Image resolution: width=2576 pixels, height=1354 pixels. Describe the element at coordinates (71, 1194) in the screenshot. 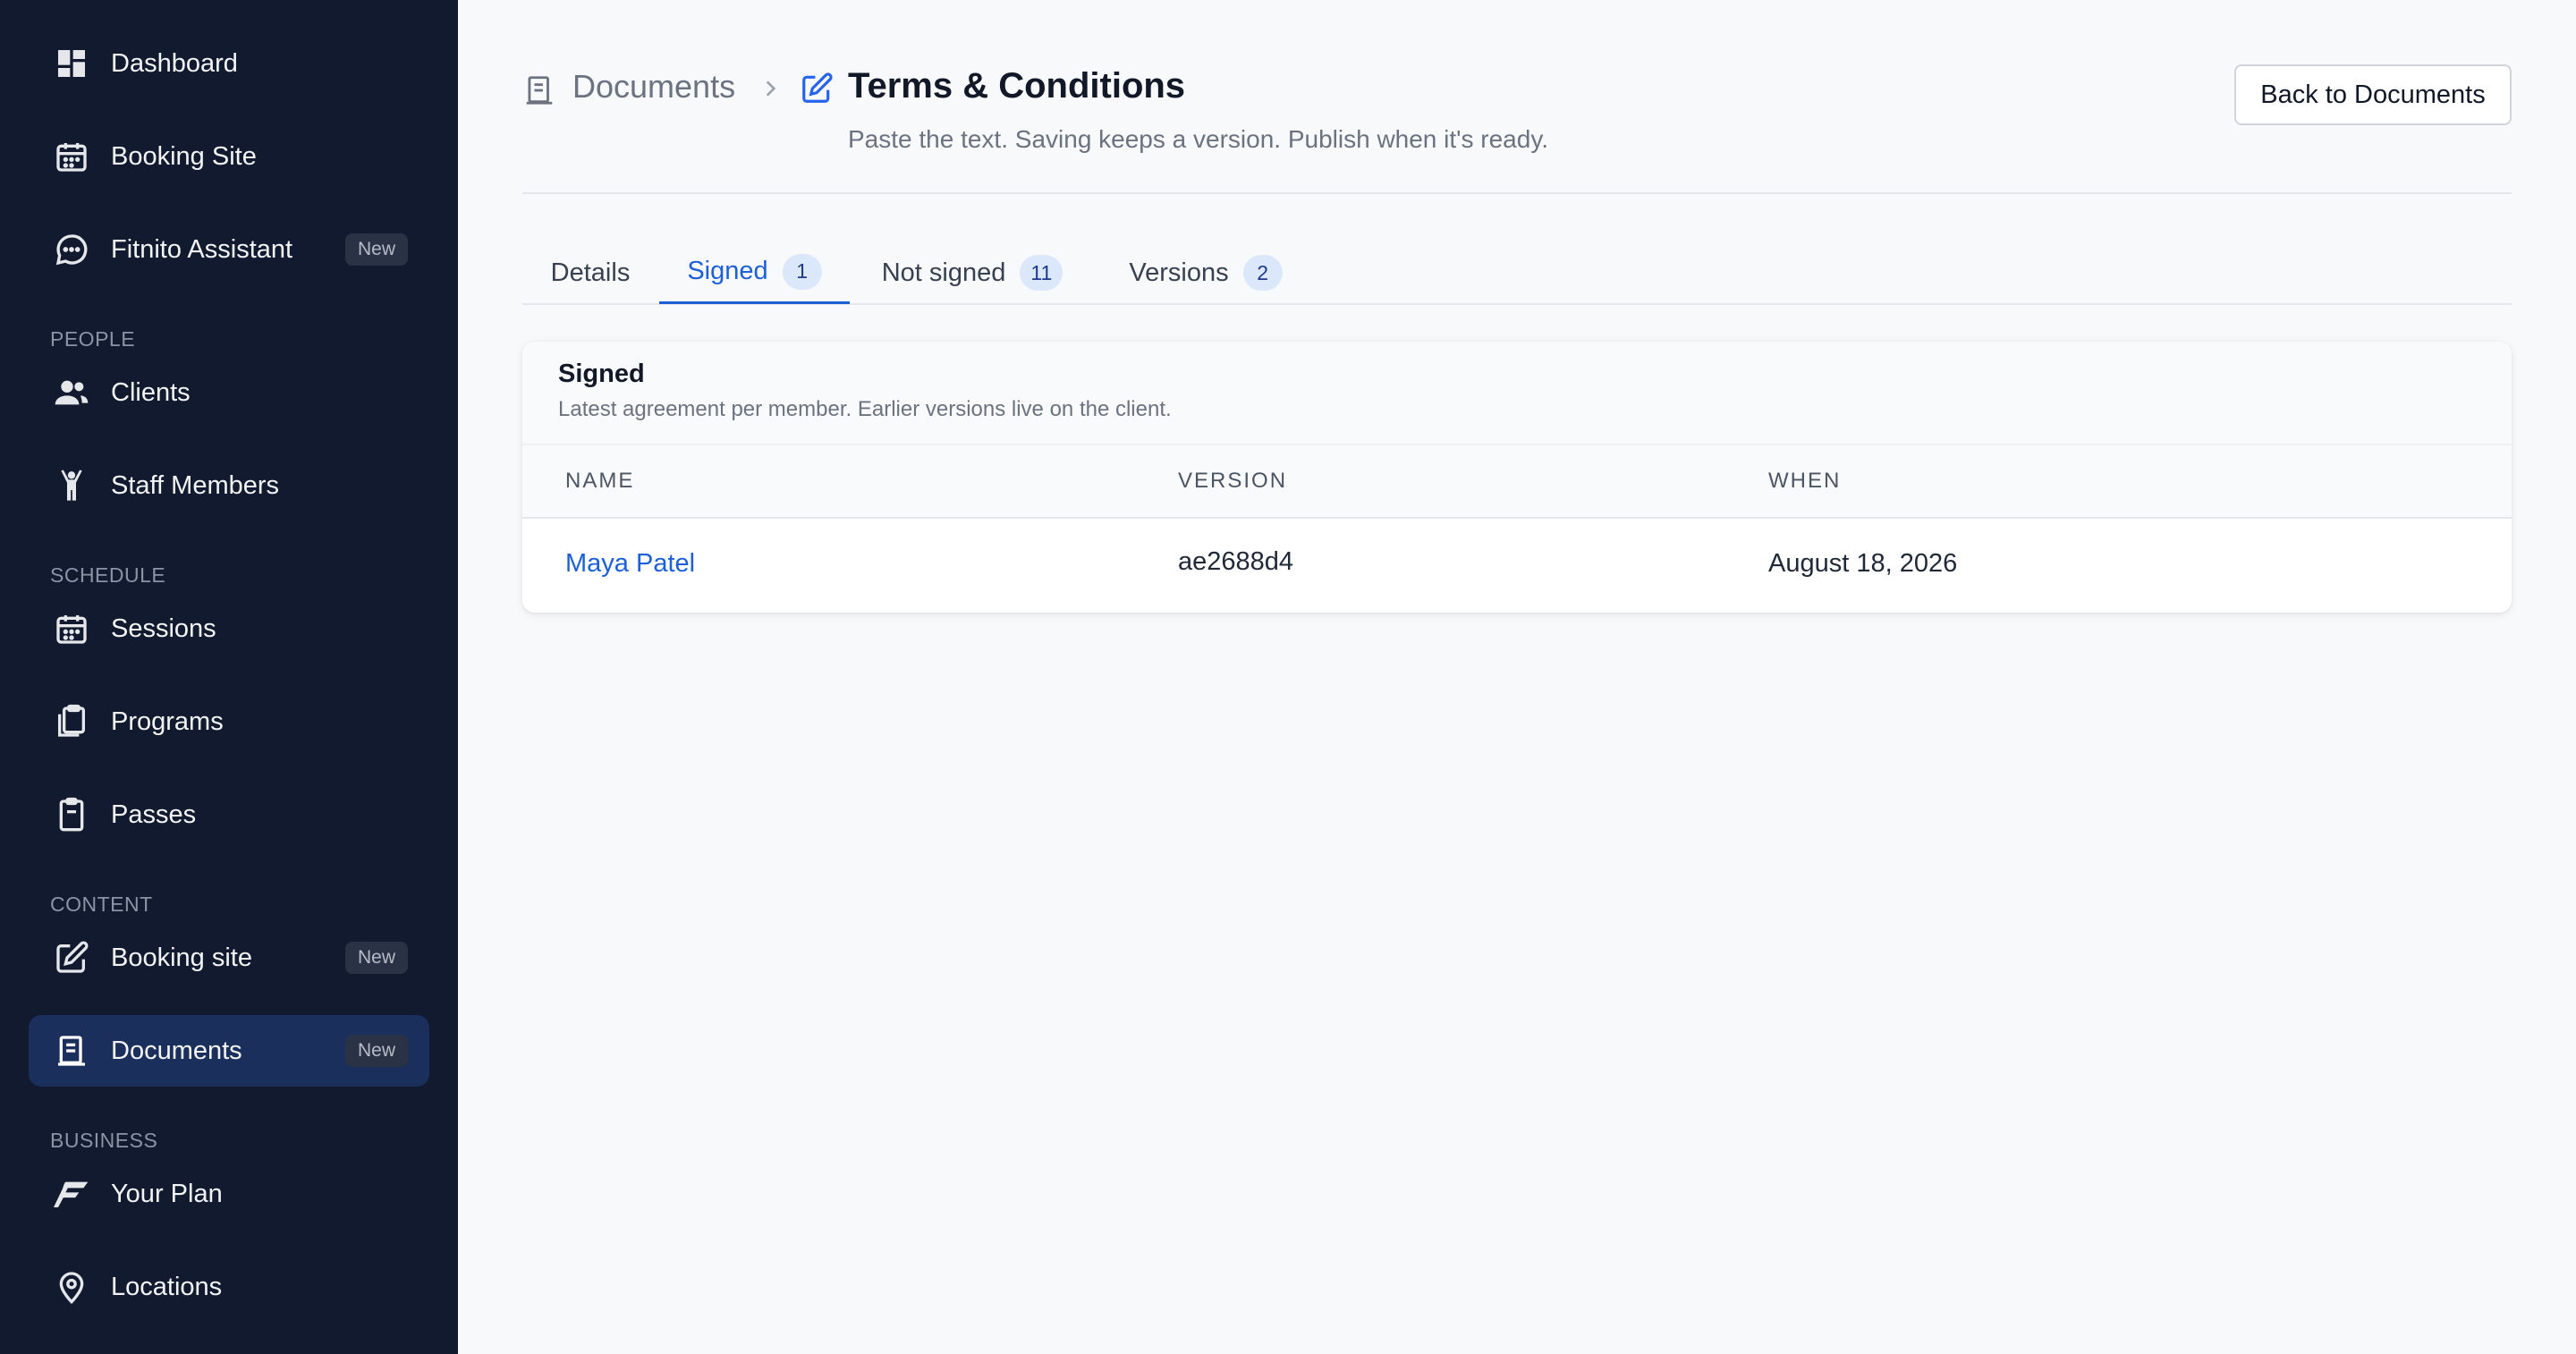

I see `fitnito-logo-icon` at that location.